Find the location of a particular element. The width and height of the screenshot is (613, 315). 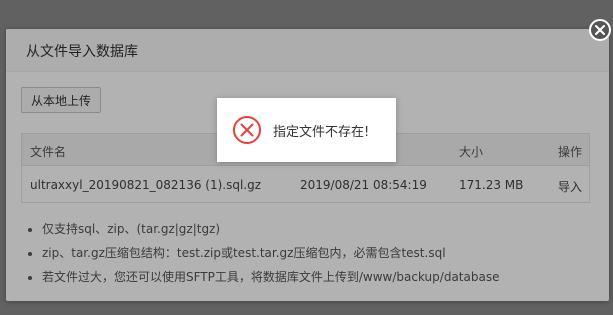

error-circle-icon is located at coordinates (247, 130).